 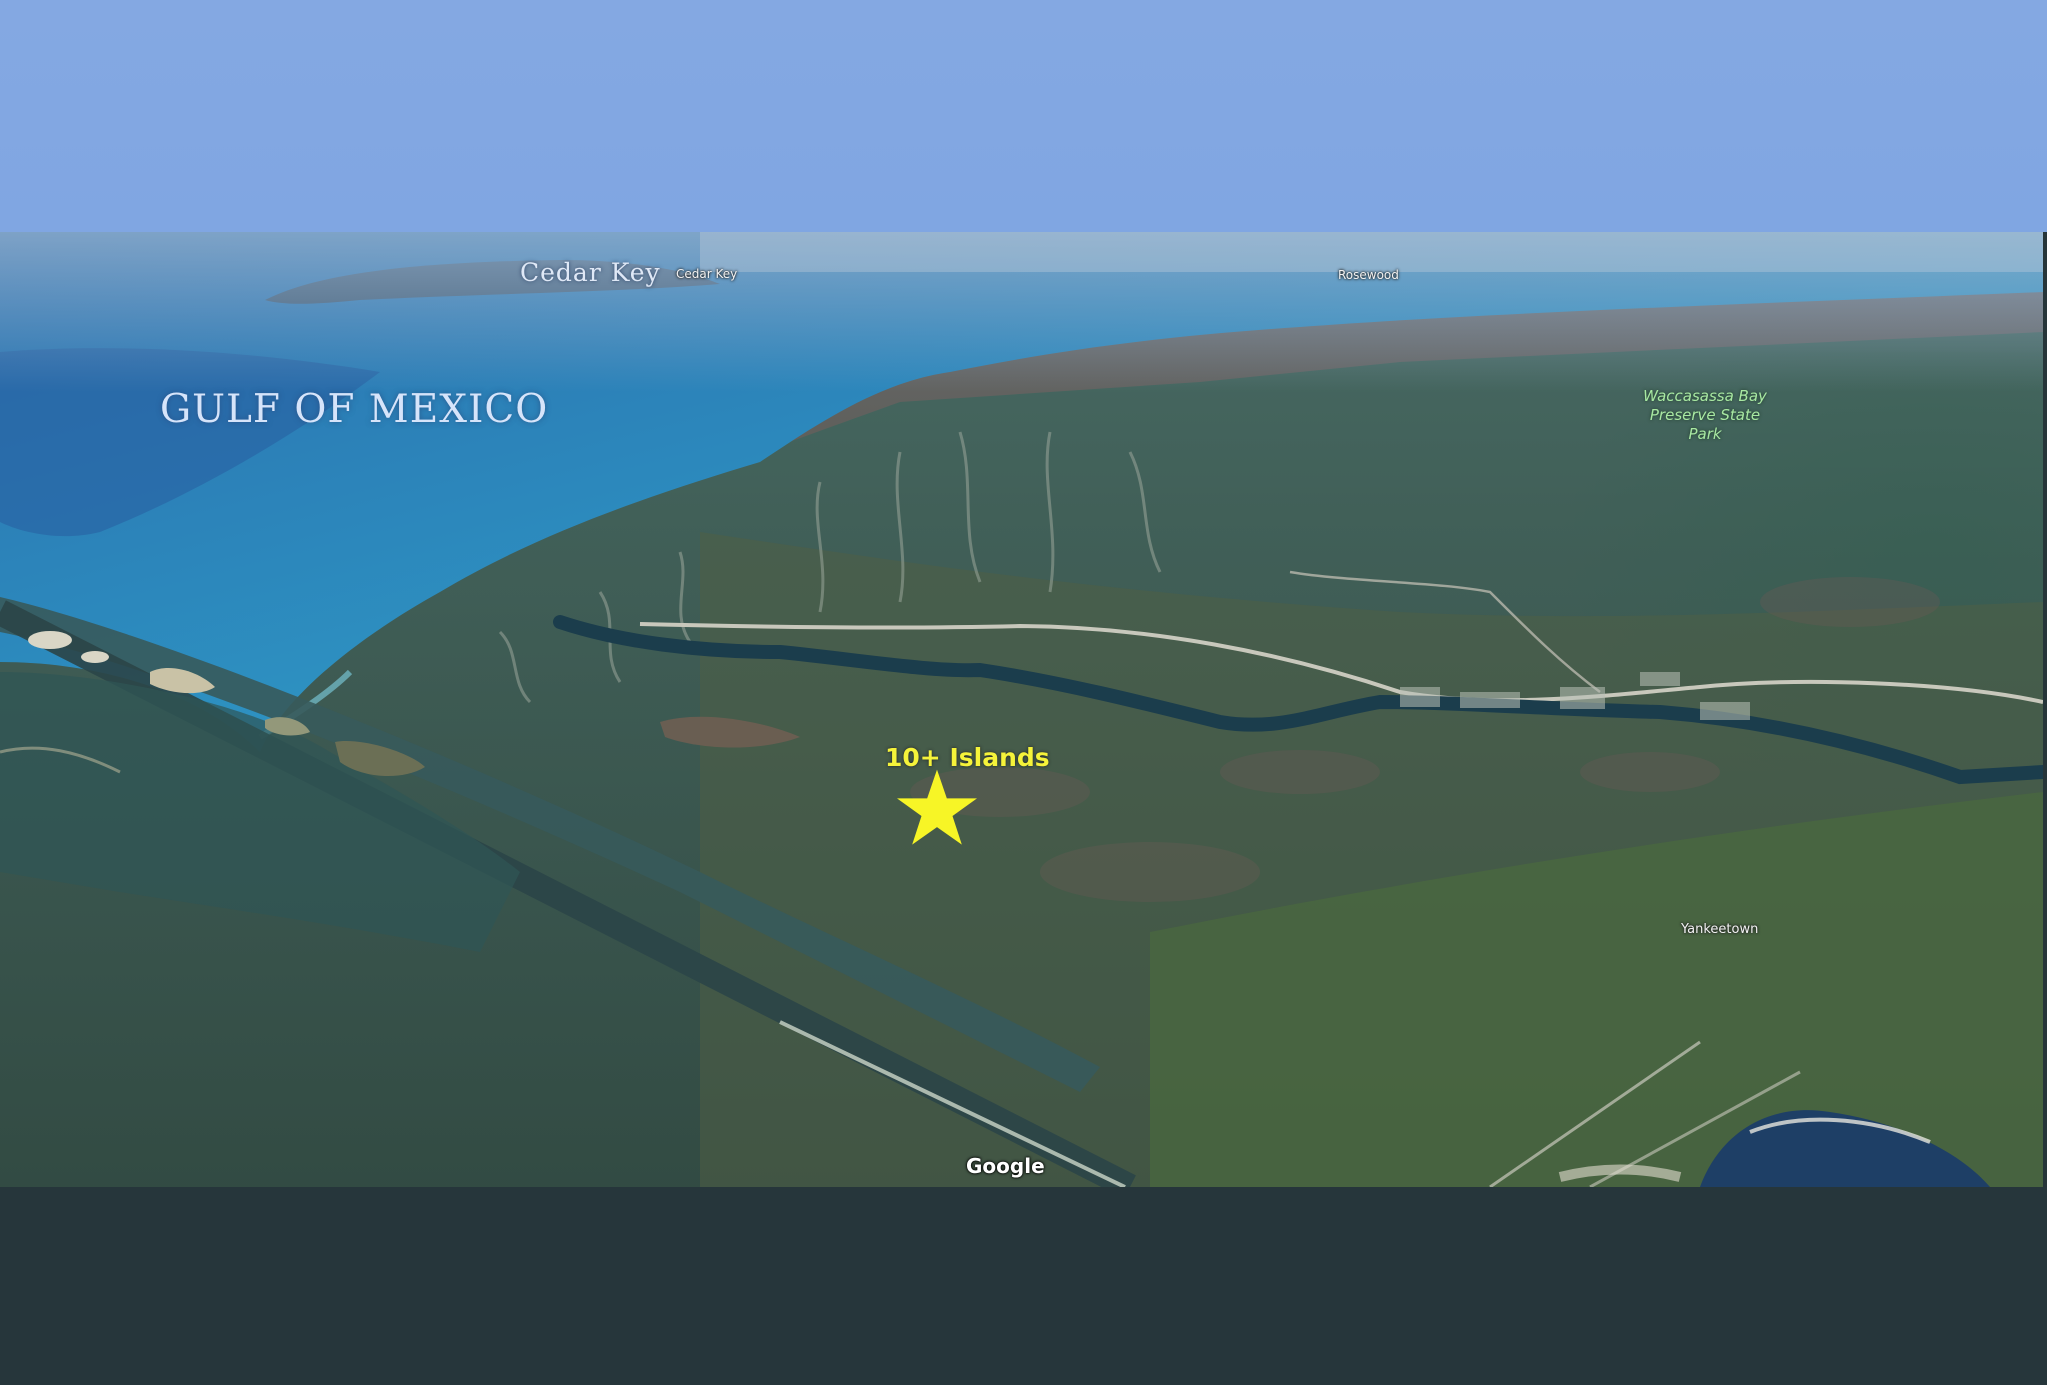 I want to click on cedar-key-place-label: Cedar Key, so click(x=706, y=274).